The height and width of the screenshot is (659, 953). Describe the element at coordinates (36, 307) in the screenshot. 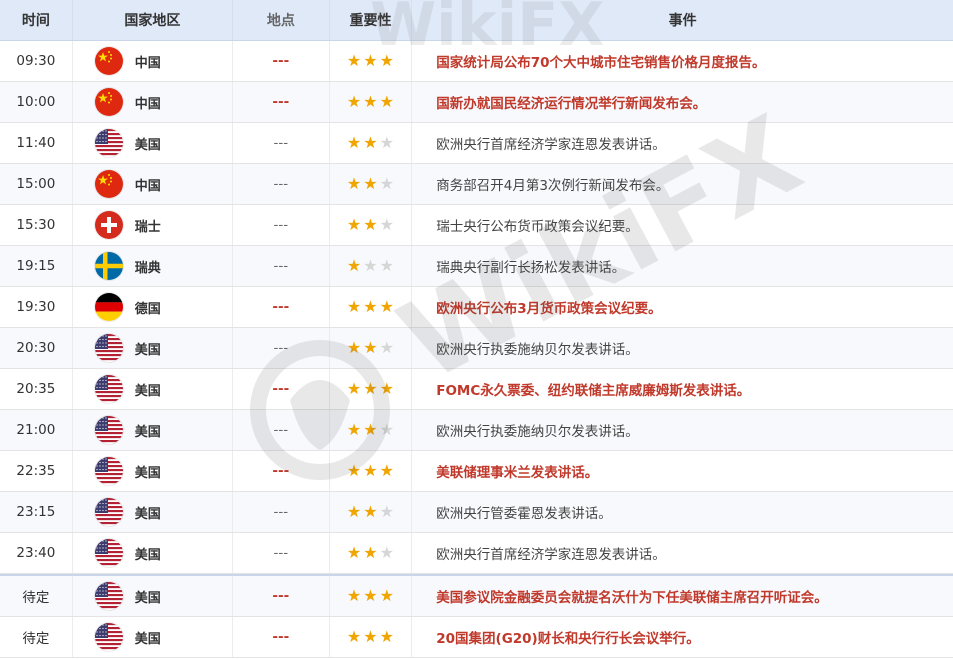

I see `event-time: 19:30` at that location.